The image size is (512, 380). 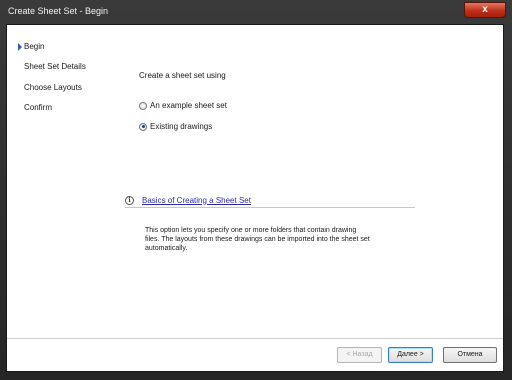 I want to click on radio-button-unselected, so click(x=143, y=105).